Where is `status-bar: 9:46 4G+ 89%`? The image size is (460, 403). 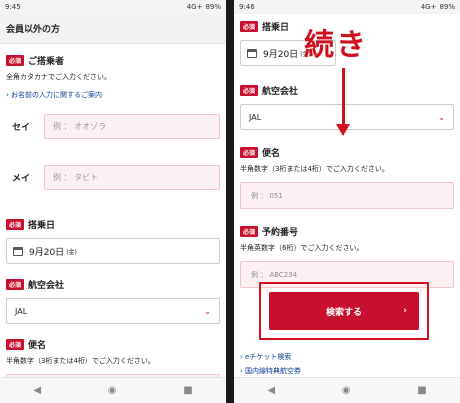 status-bar: 9:46 4G+ 89% is located at coordinates (347, 7).